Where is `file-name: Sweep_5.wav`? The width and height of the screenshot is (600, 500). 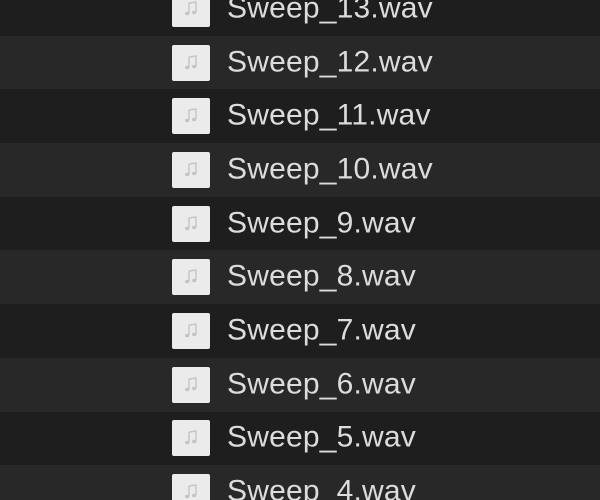 file-name: Sweep_5.wav is located at coordinates (321, 437).